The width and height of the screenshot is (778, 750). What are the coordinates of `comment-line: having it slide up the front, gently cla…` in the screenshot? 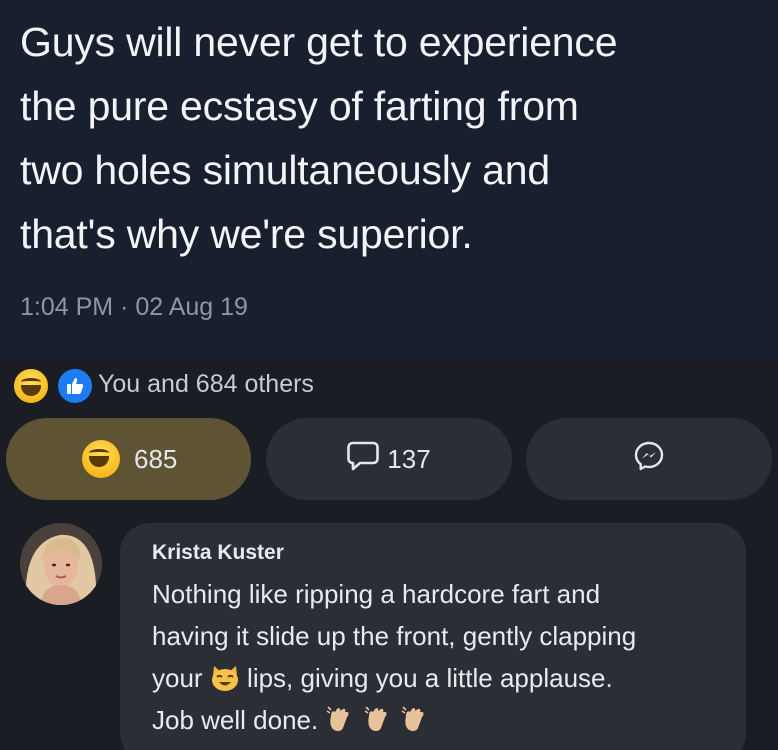 It's located at (394, 636).